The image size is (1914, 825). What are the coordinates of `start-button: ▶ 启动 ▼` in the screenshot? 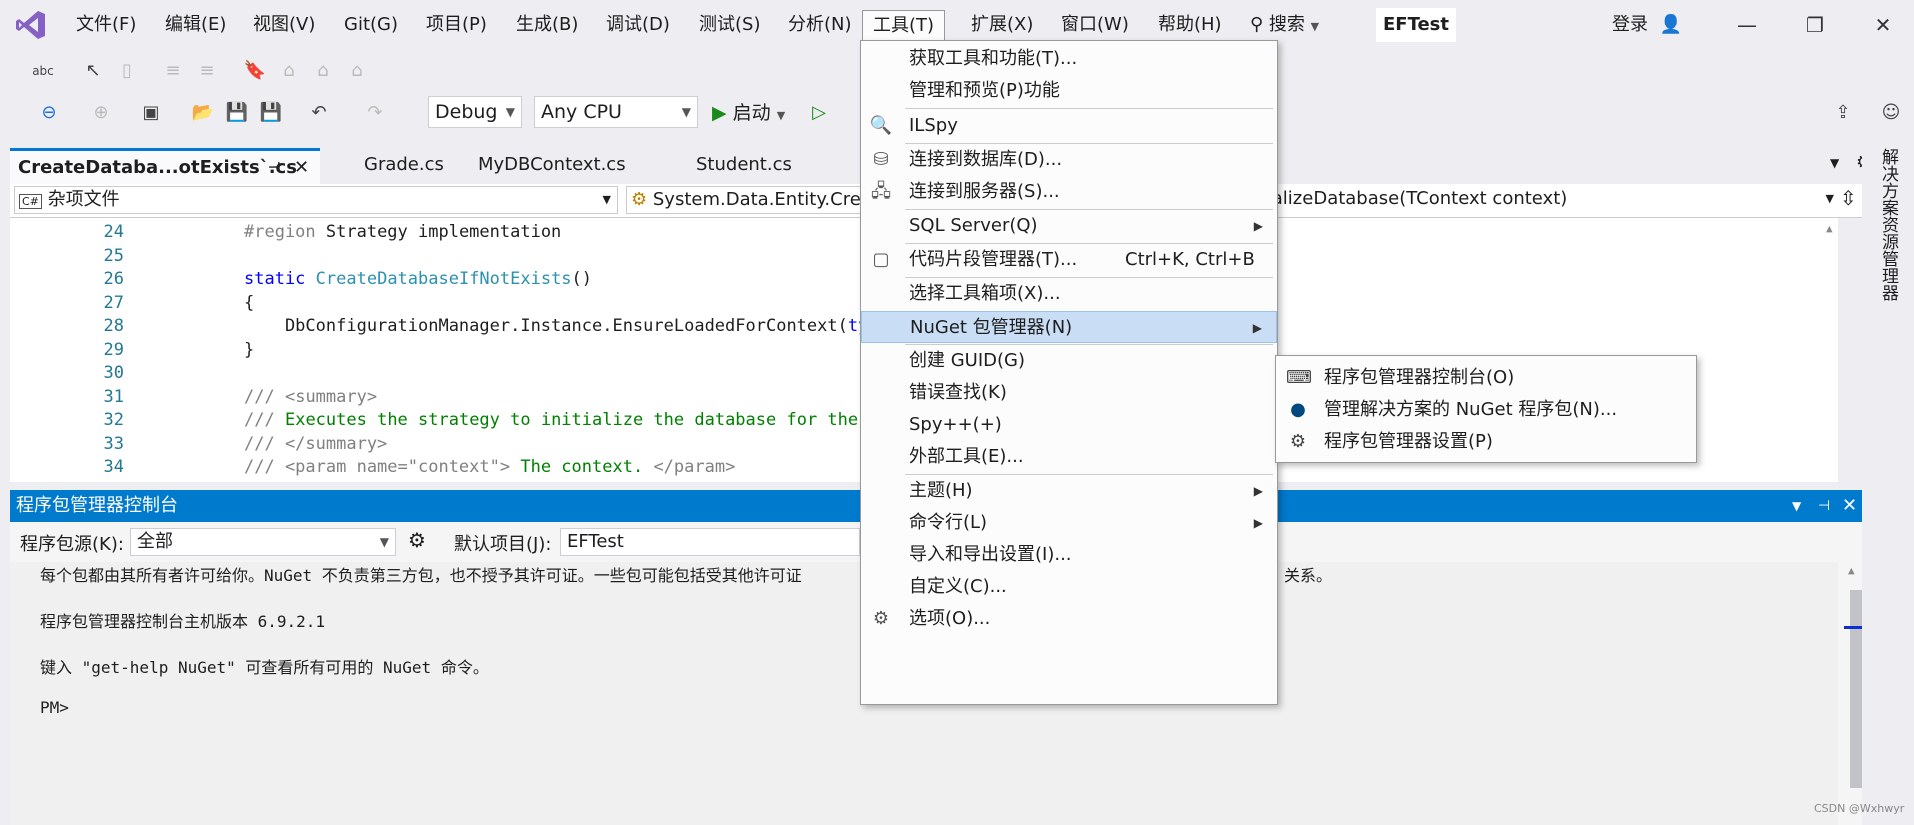 It's located at (748, 113).